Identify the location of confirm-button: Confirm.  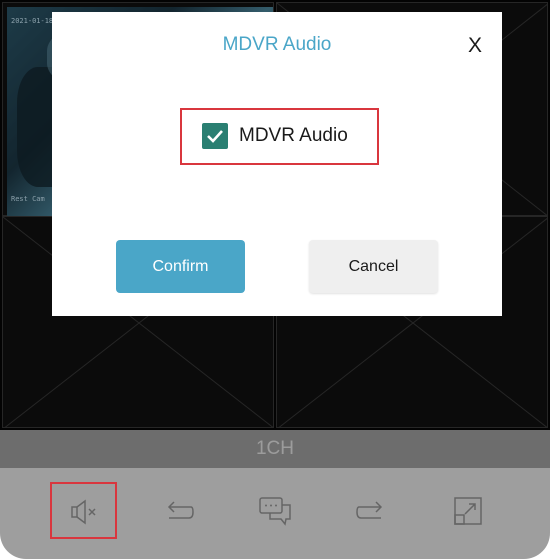
(180, 266).